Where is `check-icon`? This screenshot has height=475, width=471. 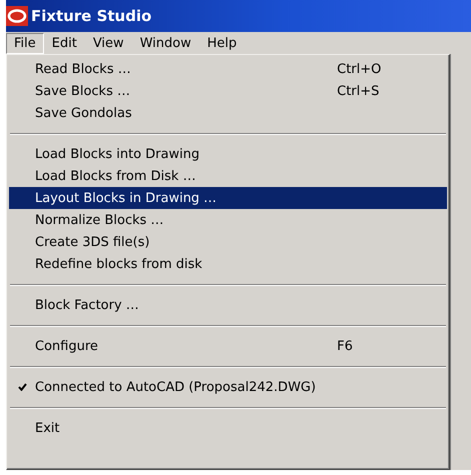 check-icon is located at coordinates (22, 387).